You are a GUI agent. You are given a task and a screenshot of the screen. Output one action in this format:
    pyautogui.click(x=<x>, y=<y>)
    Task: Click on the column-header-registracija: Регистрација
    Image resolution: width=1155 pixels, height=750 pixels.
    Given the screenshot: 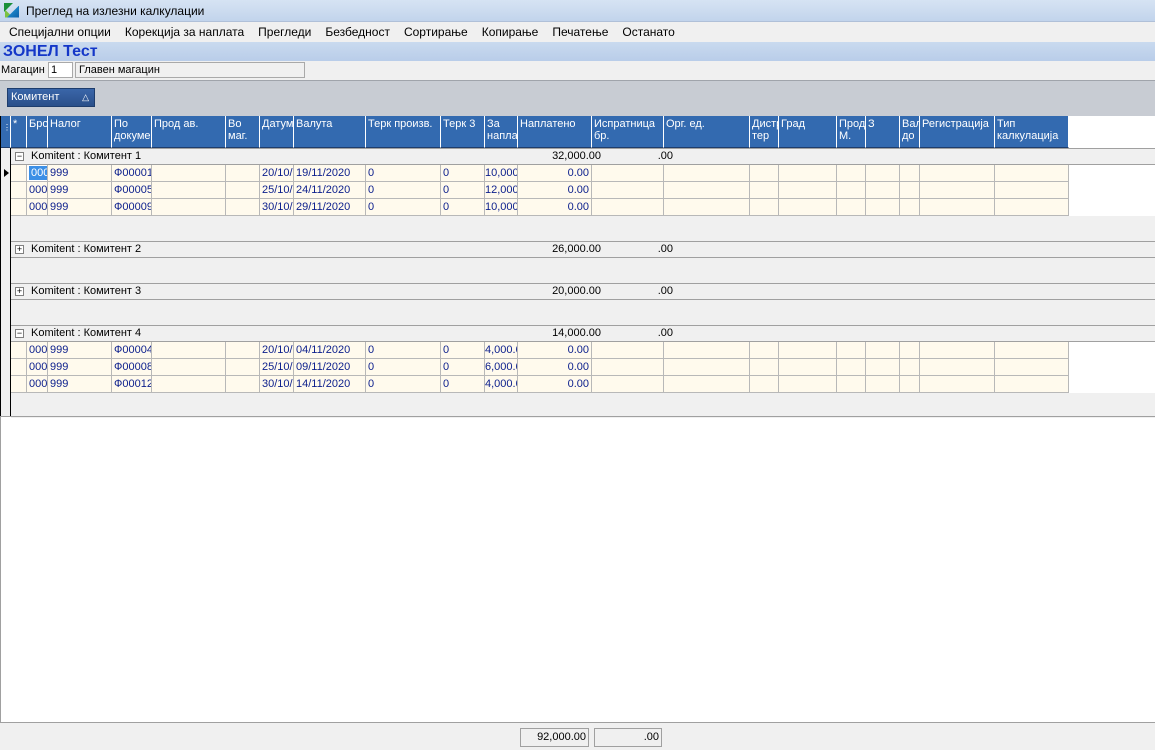 What is the action you would take?
    pyautogui.click(x=957, y=132)
    